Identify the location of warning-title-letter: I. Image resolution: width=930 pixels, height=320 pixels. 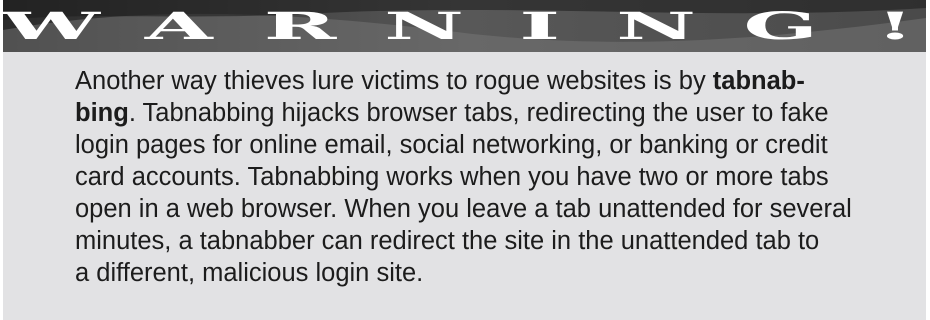
(540, 26).